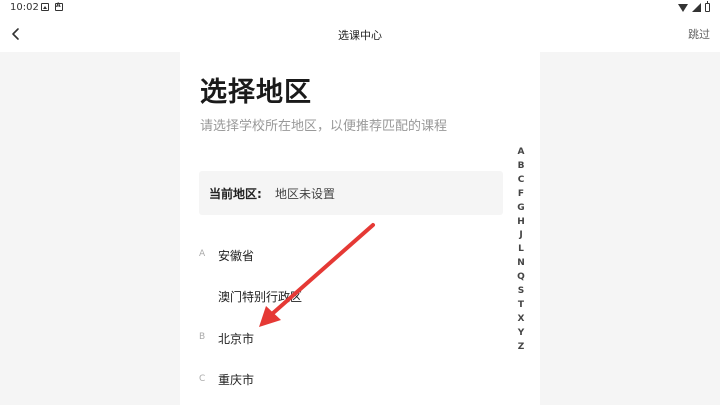  I want to click on alpha-index-letter: X, so click(521, 320).